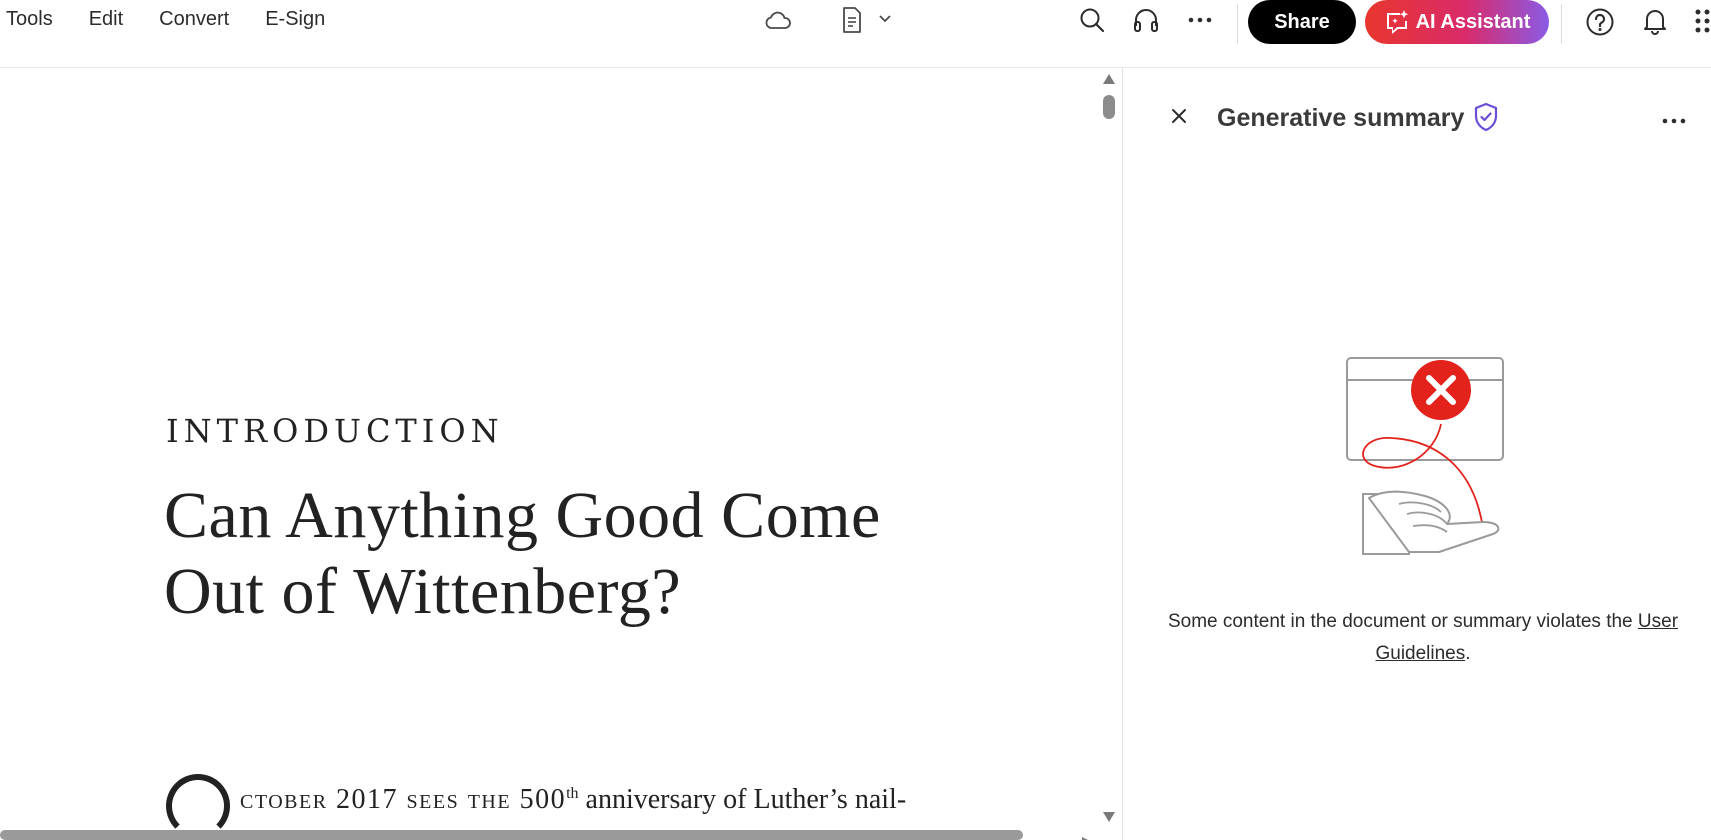  I want to click on search-icon, so click(1092, 20).